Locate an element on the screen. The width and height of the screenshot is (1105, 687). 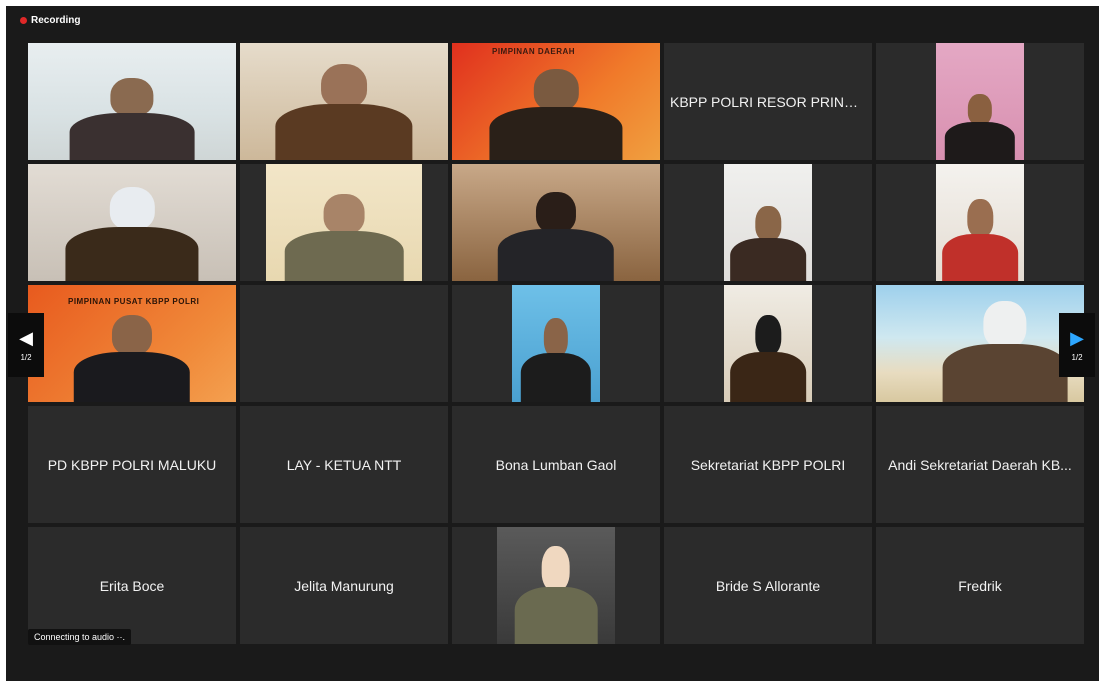
next-page-button: ▶ 1/2 is located at coordinates (1077, 345).